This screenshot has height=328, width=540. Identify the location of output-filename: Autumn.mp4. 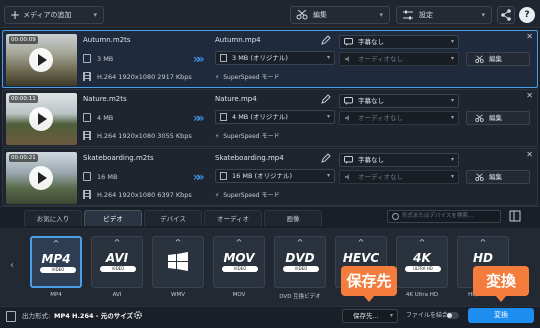
(238, 40).